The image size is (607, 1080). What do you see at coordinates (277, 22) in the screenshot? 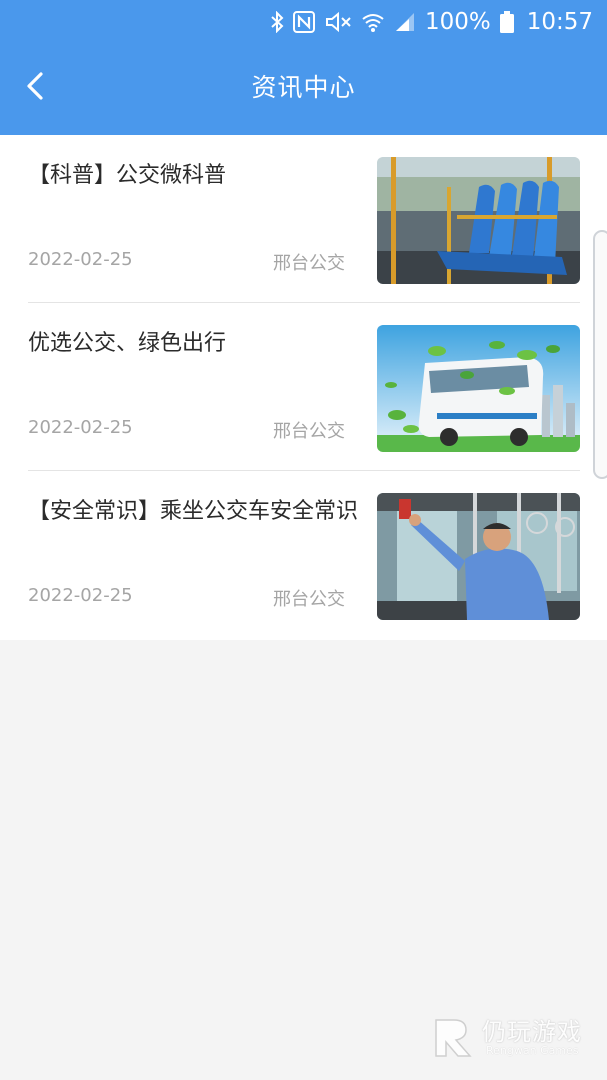
I see `bluetooth-icon` at bounding box center [277, 22].